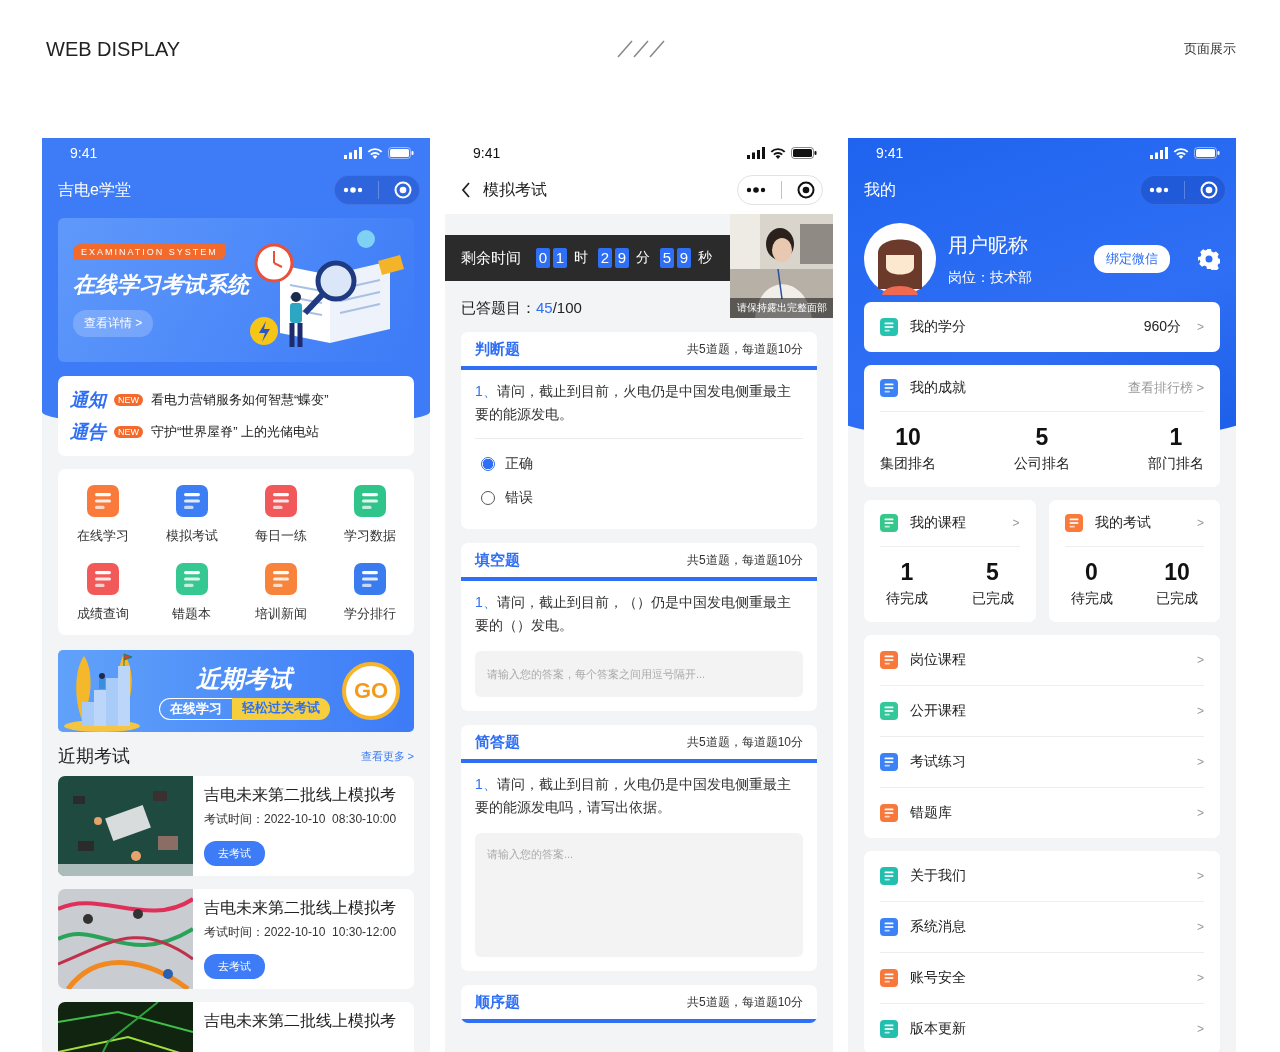 The width and height of the screenshot is (1280, 1052). Describe the element at coordinates (522, 308) in the screenshot. I see `answered-count: 已答题目：45/100` at that location.